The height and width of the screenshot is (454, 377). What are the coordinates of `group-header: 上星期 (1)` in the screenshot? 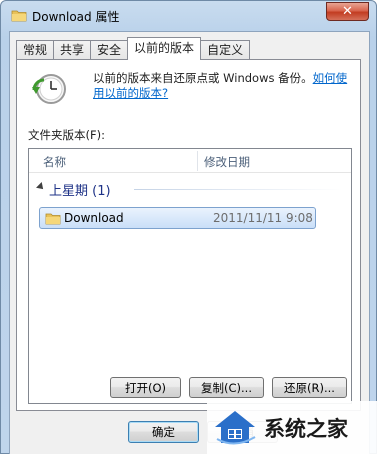 It's located at (190, 189).